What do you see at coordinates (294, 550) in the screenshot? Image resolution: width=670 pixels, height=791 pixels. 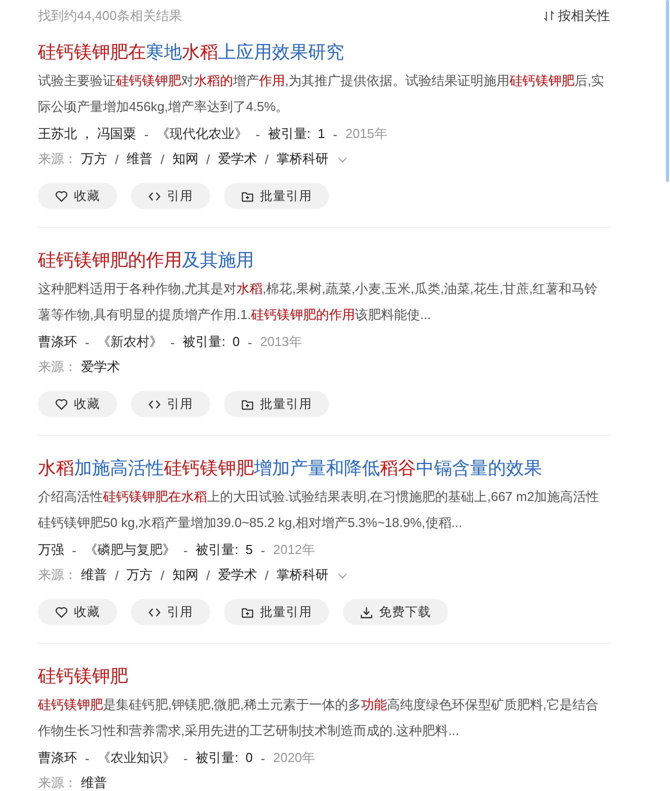 I see `publication-year: 2012年` at bounding box center [294, 550].